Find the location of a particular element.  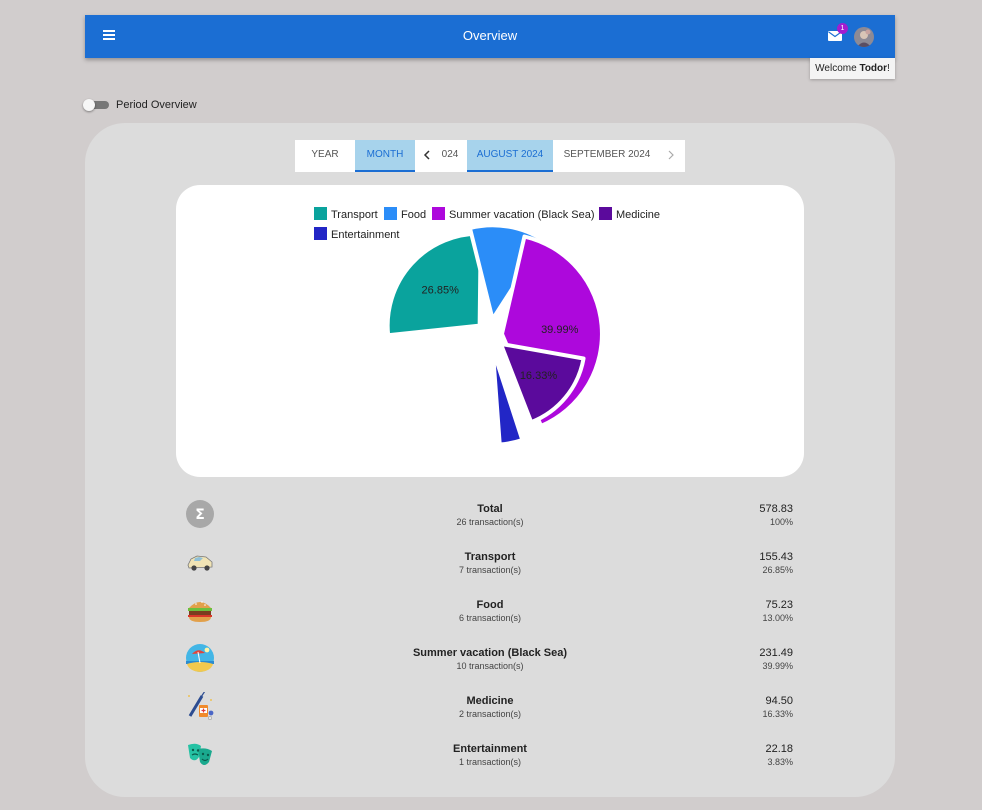

transaction-count: 2 transaction(s) is located at coordinates (490, 714).